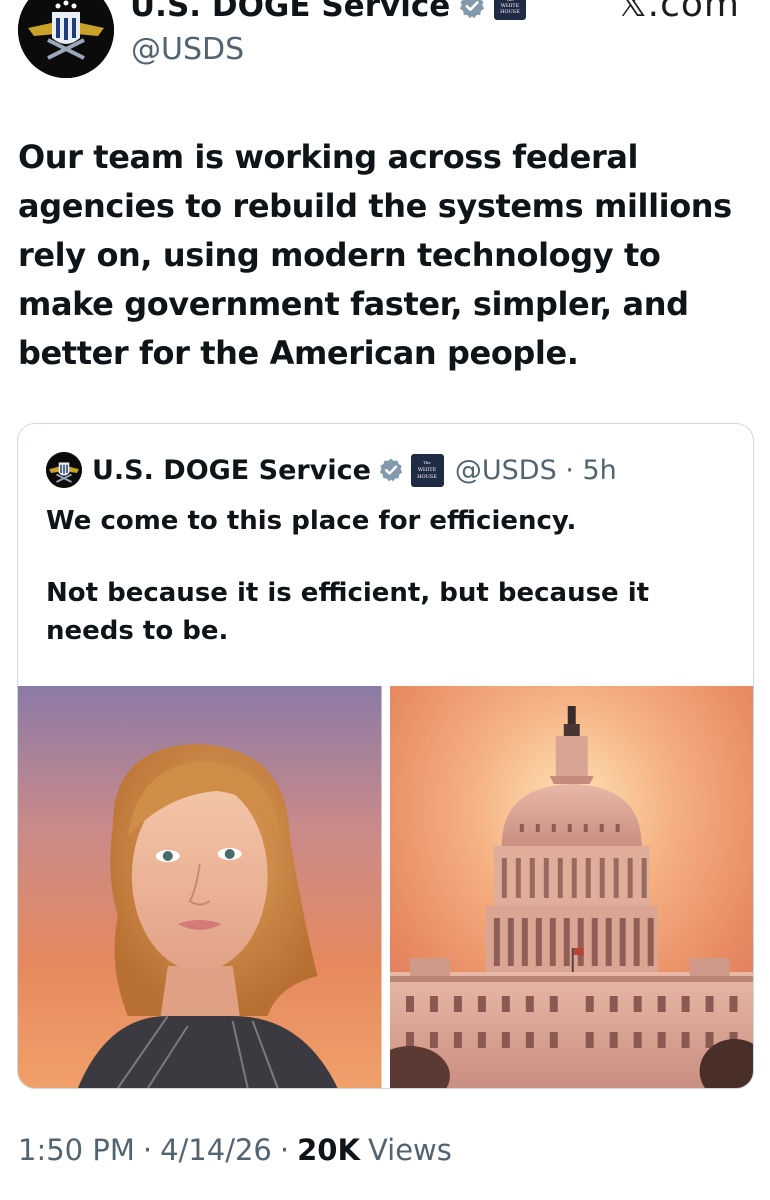  Describe the element at coordinates (328, 1150) in the screenshot. I see `views-count: 20K` at that location.